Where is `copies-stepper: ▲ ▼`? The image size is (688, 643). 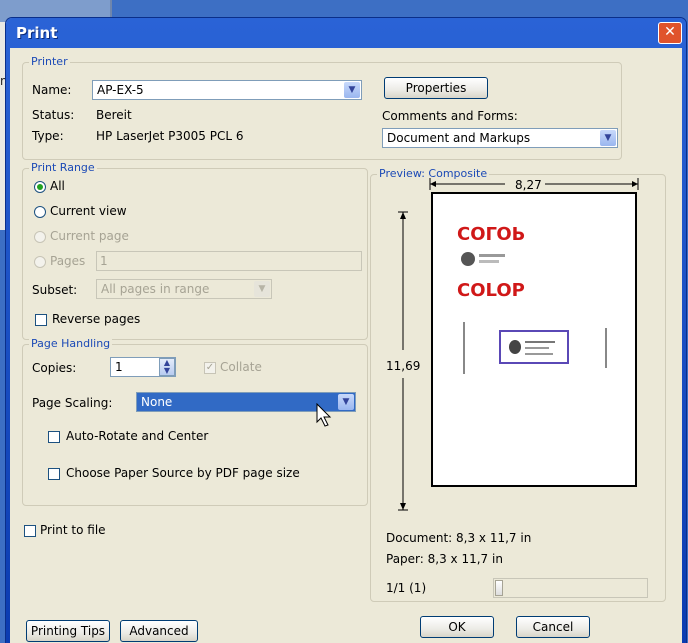
copies-stepper: ▲ ▼ is located at coordinates (167, 367).